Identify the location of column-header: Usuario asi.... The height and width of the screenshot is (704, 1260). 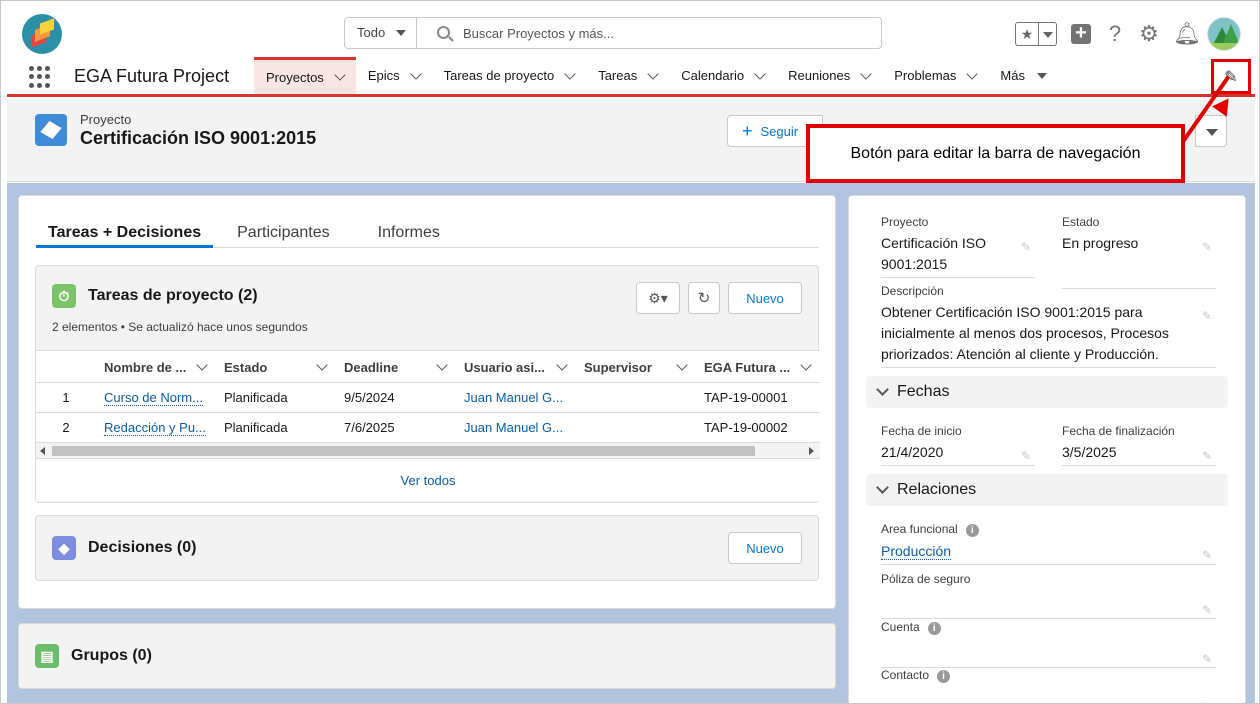
(516, 367).